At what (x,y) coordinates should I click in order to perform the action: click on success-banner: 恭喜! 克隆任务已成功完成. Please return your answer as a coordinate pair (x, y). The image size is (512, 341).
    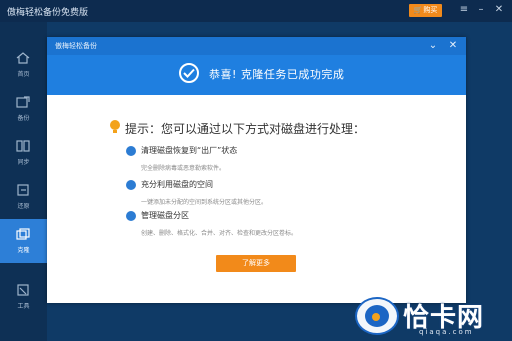
    Looking at the image, I should click on (256, 75).